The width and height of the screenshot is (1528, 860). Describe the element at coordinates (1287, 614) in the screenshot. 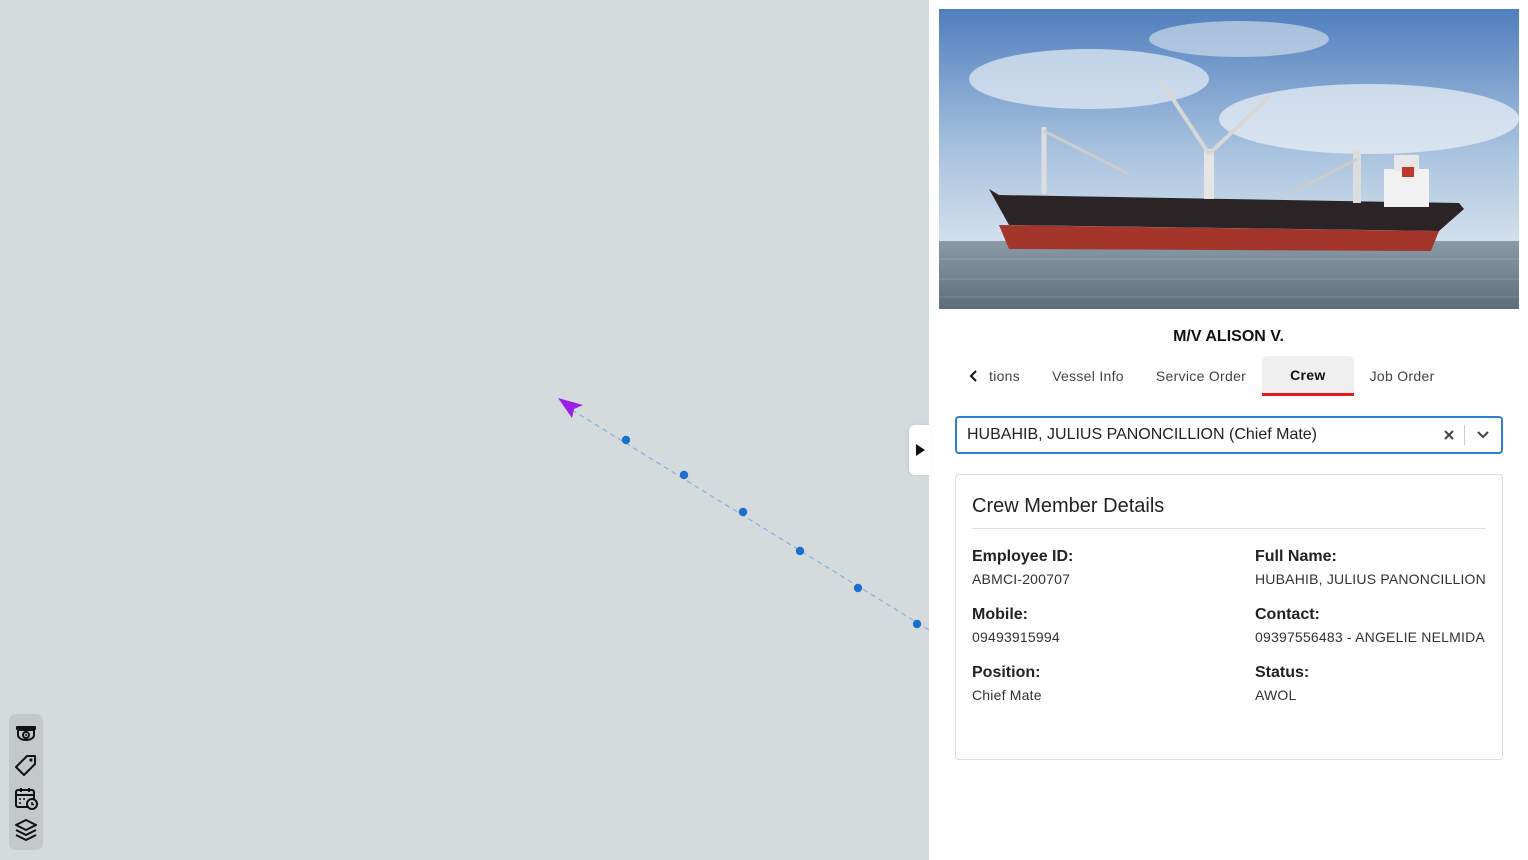

I see `field-label: Contact:` at that location.